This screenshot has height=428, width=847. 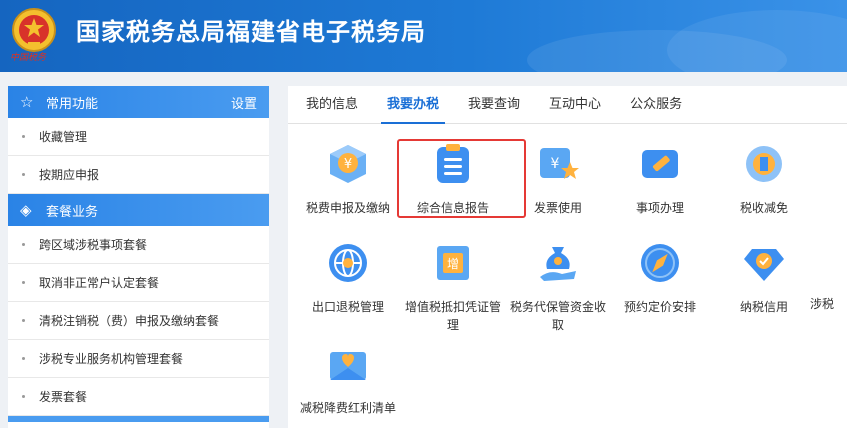 I want to click on sidebar-item-label: 清税注销税（费）申报及缴纳套餐, so click(x=129, y=321).